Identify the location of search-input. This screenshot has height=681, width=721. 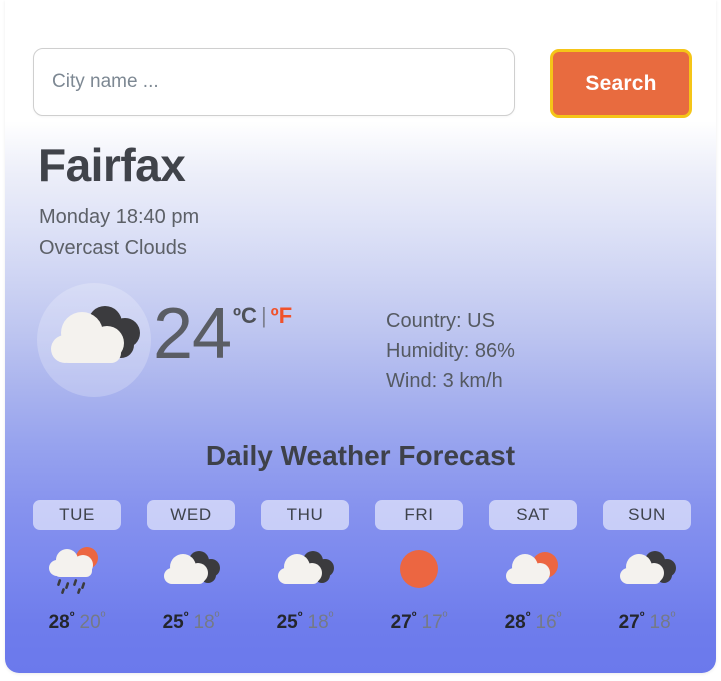
(274, 82).